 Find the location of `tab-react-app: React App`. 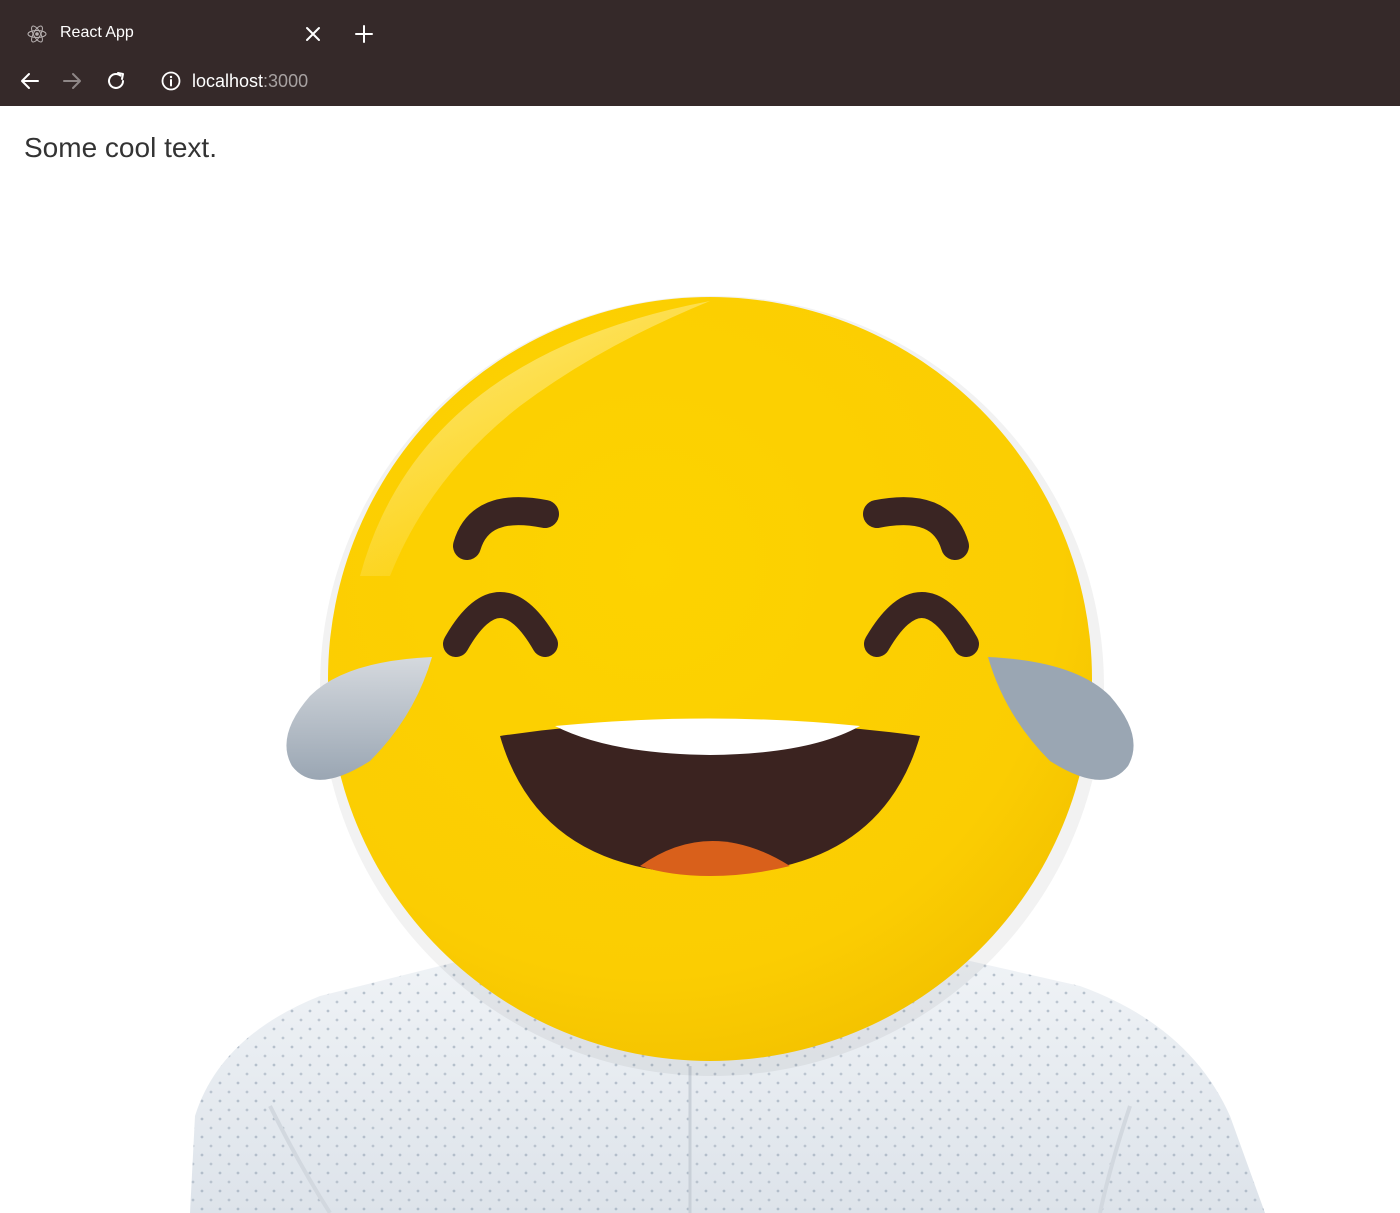

tab-react-app: React App is located at coordinates (174, 34).